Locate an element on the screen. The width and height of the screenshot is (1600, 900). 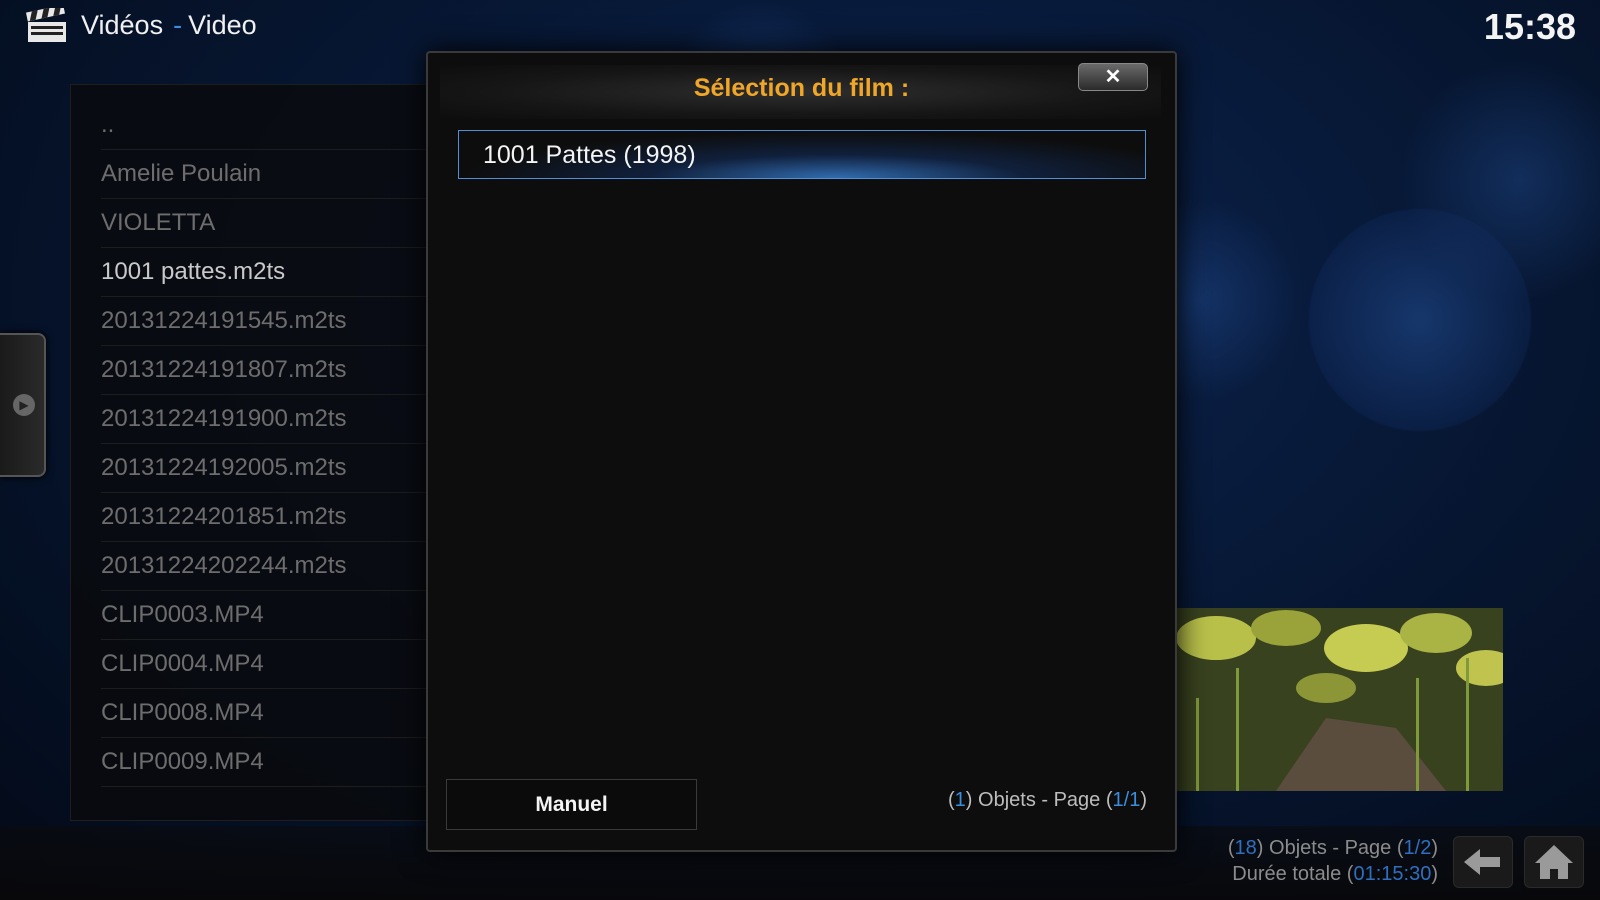
page-close: ) is located at coordinates (1434, 848).